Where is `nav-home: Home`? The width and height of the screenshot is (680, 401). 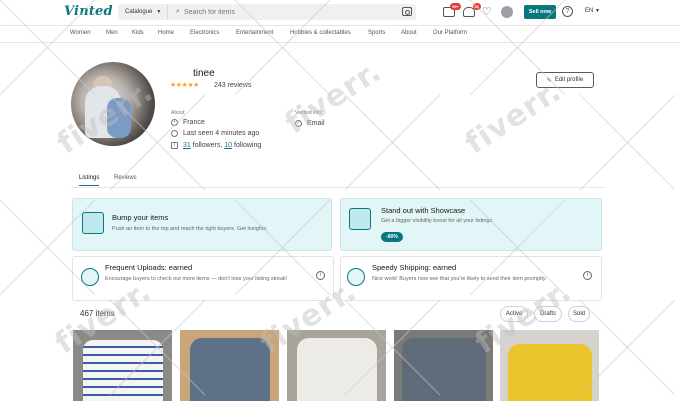 nav-home: Home is located at coordinates (166, 33).